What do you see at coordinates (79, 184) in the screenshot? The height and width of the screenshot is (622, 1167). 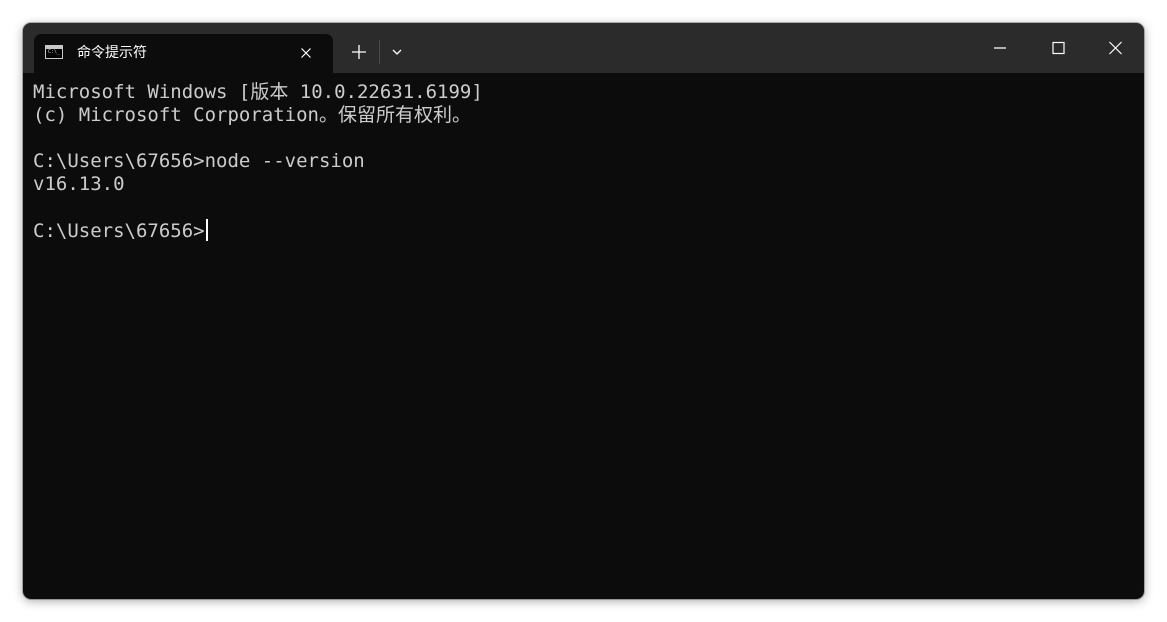 I see `output-line: v16.13.0` at bounding box center [79, 184].